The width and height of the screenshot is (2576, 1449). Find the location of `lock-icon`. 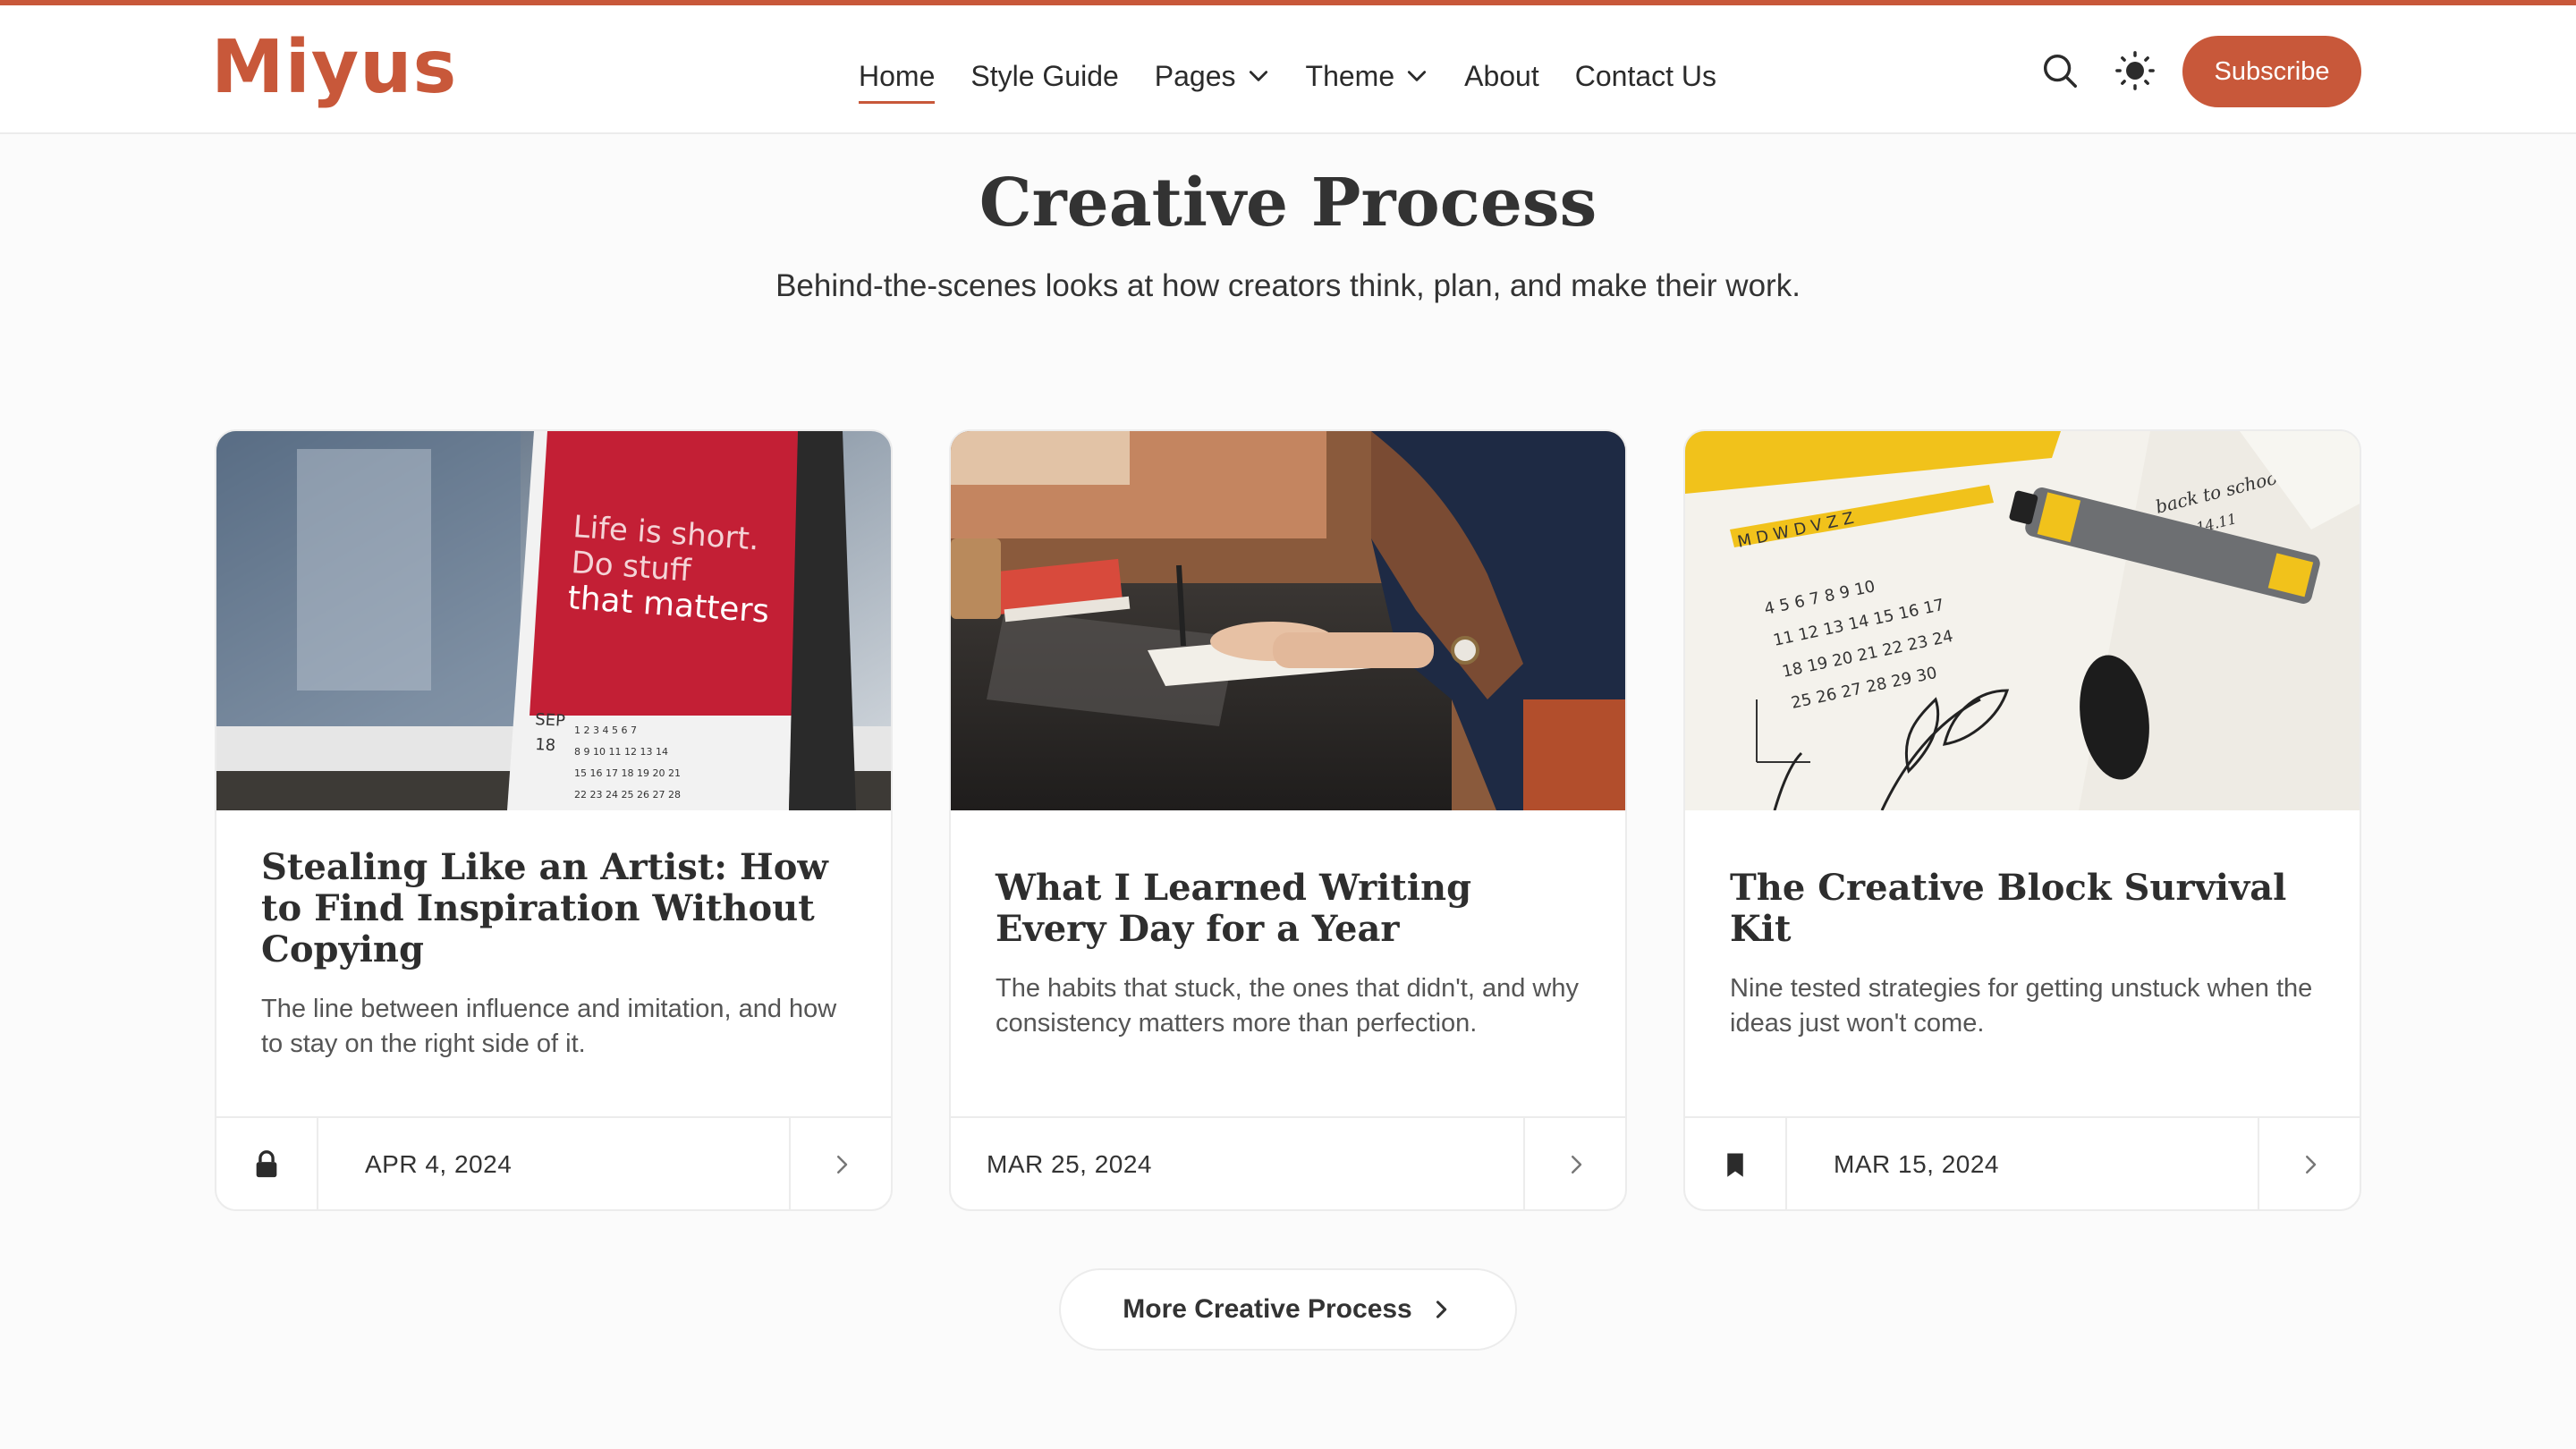

lock-icon is located at coordinates (266, 1164).